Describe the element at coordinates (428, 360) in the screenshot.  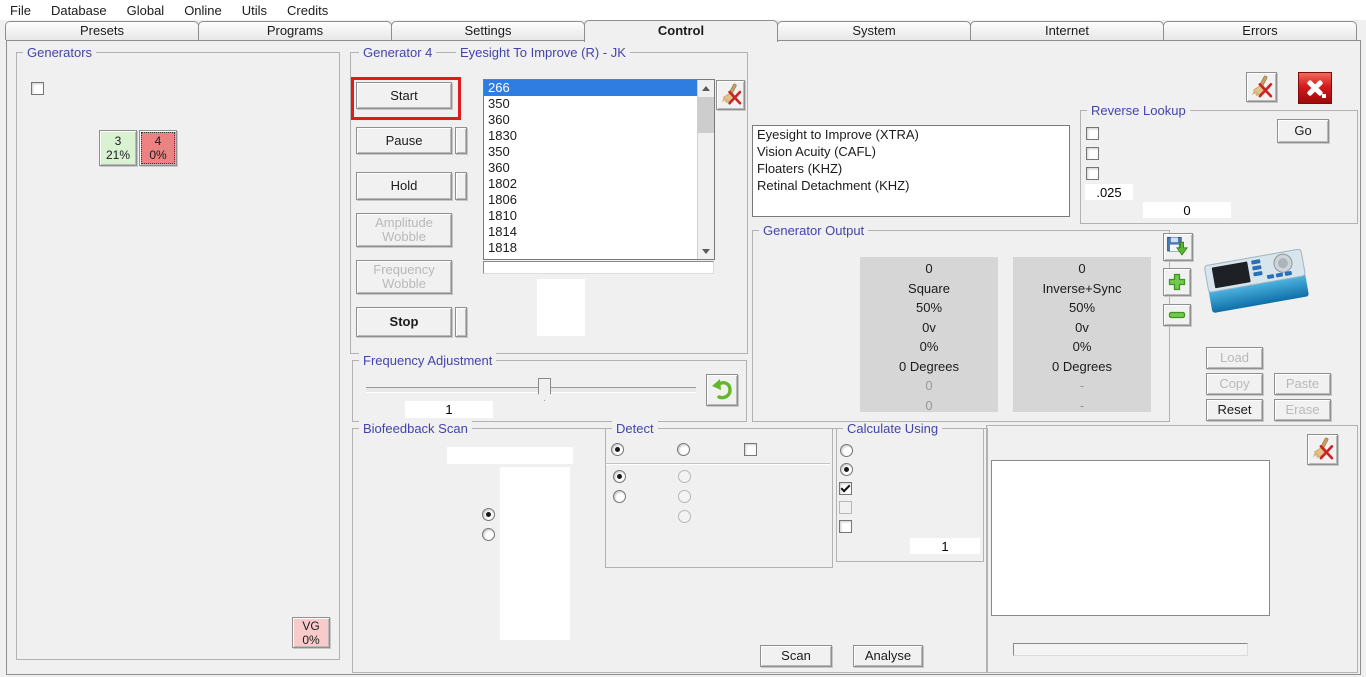
I see `frequency-adjustment-title: Frequency Adjustment` at that location.